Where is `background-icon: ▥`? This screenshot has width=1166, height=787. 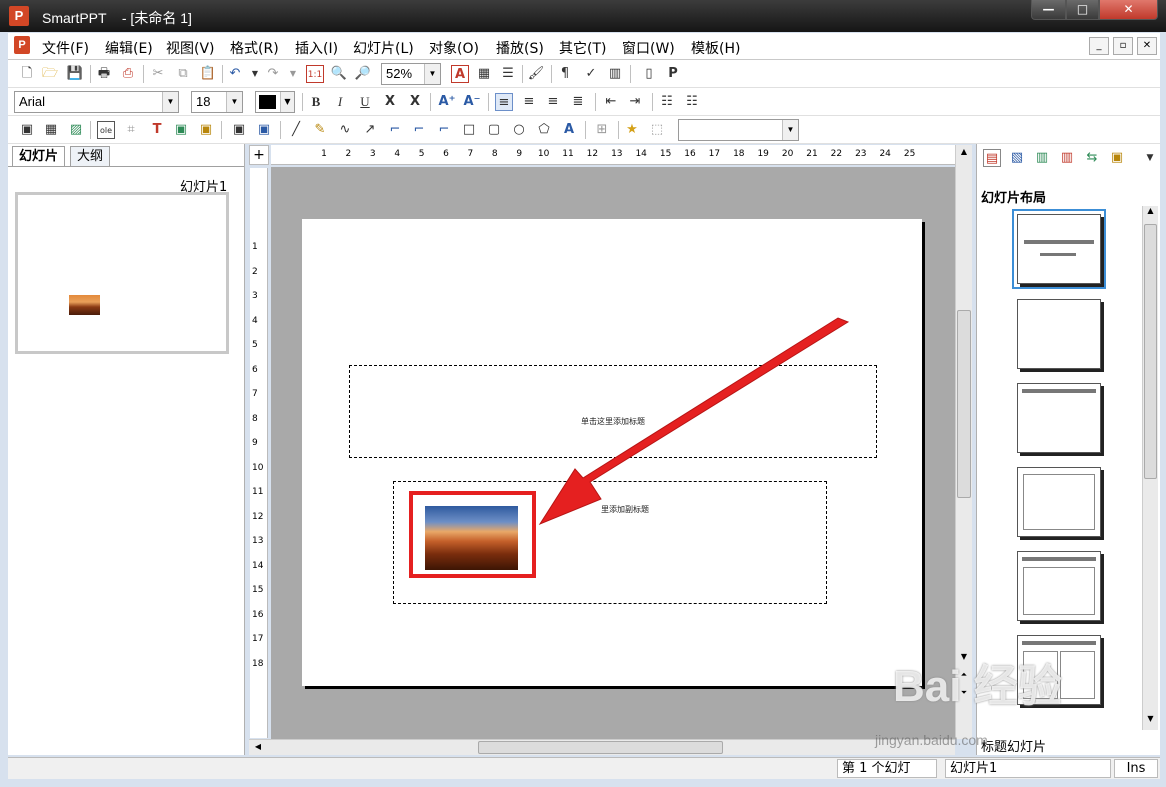
background-icon: ▥ is located at coordinates (1067, 158).